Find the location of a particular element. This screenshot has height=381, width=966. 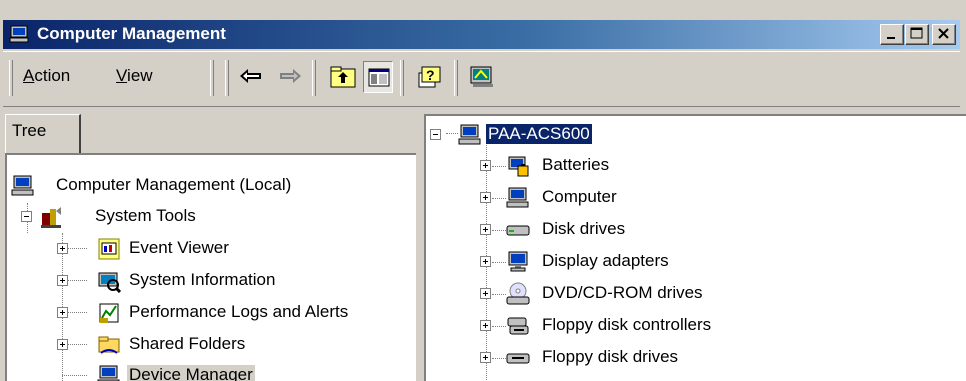

disk-drive-icon is located at coordinates (518, 230).